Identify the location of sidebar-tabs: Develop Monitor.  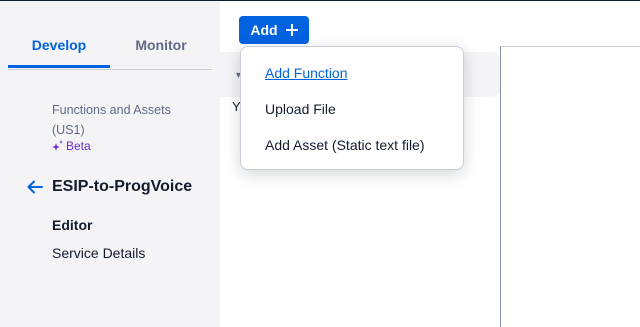
(110, 46).